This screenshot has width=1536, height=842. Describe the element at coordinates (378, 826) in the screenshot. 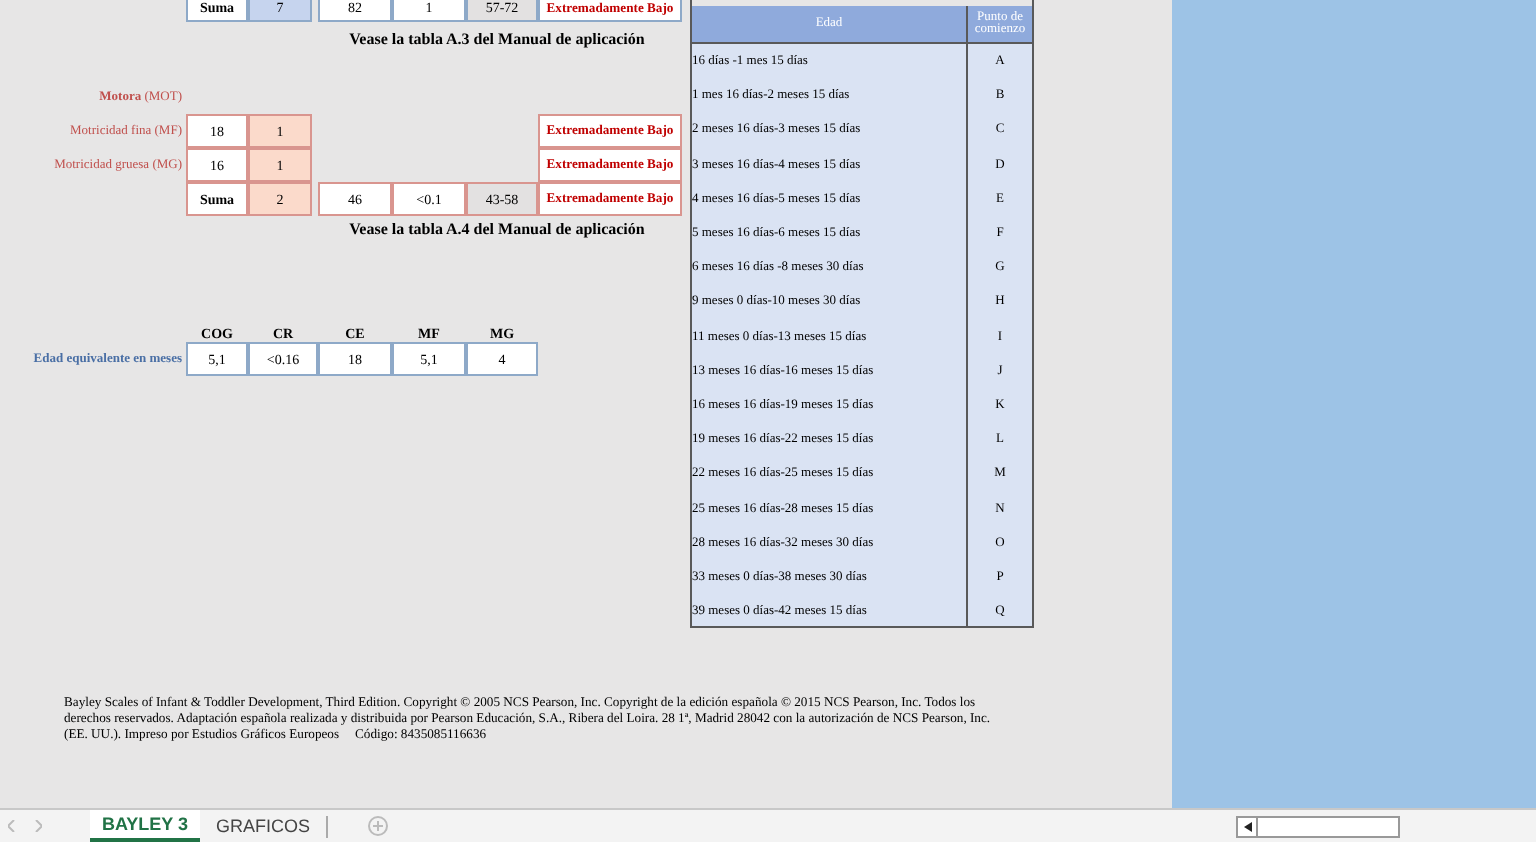

I see `add-sheet-icon` at that location.